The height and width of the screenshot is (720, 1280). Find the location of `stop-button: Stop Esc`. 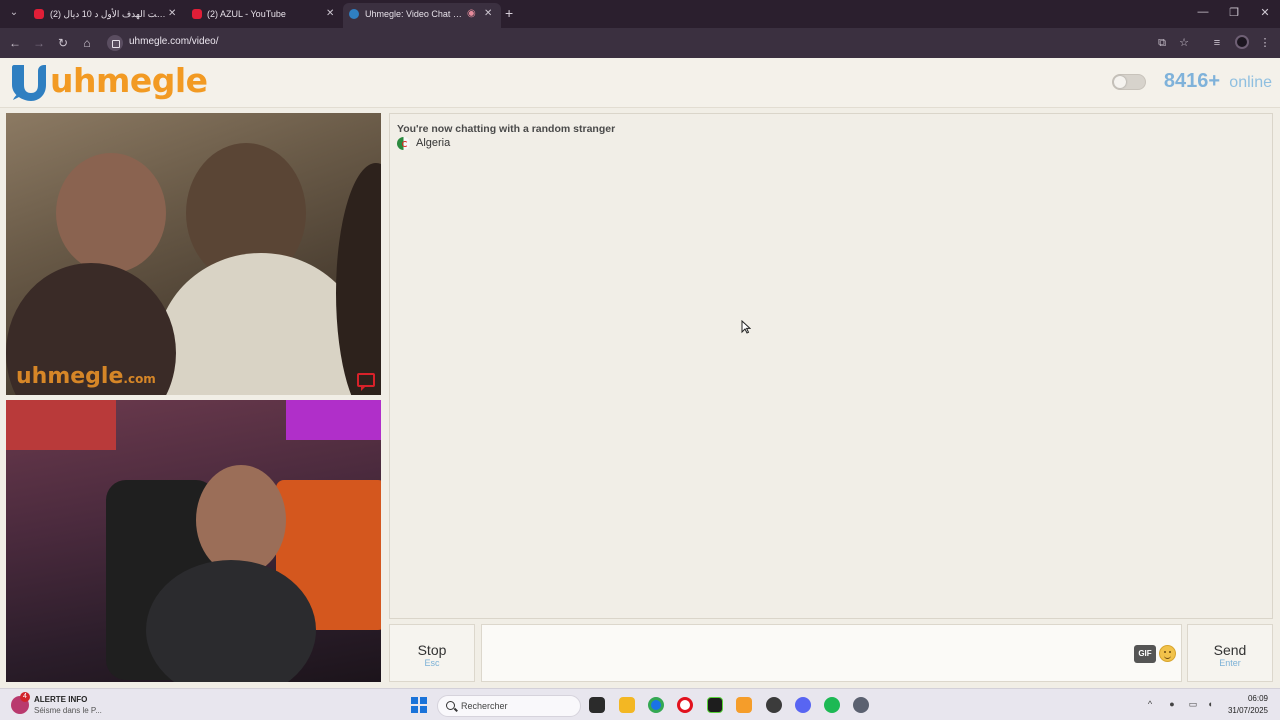

stop-button: Stop Esc is located at coordinates (432, 653).